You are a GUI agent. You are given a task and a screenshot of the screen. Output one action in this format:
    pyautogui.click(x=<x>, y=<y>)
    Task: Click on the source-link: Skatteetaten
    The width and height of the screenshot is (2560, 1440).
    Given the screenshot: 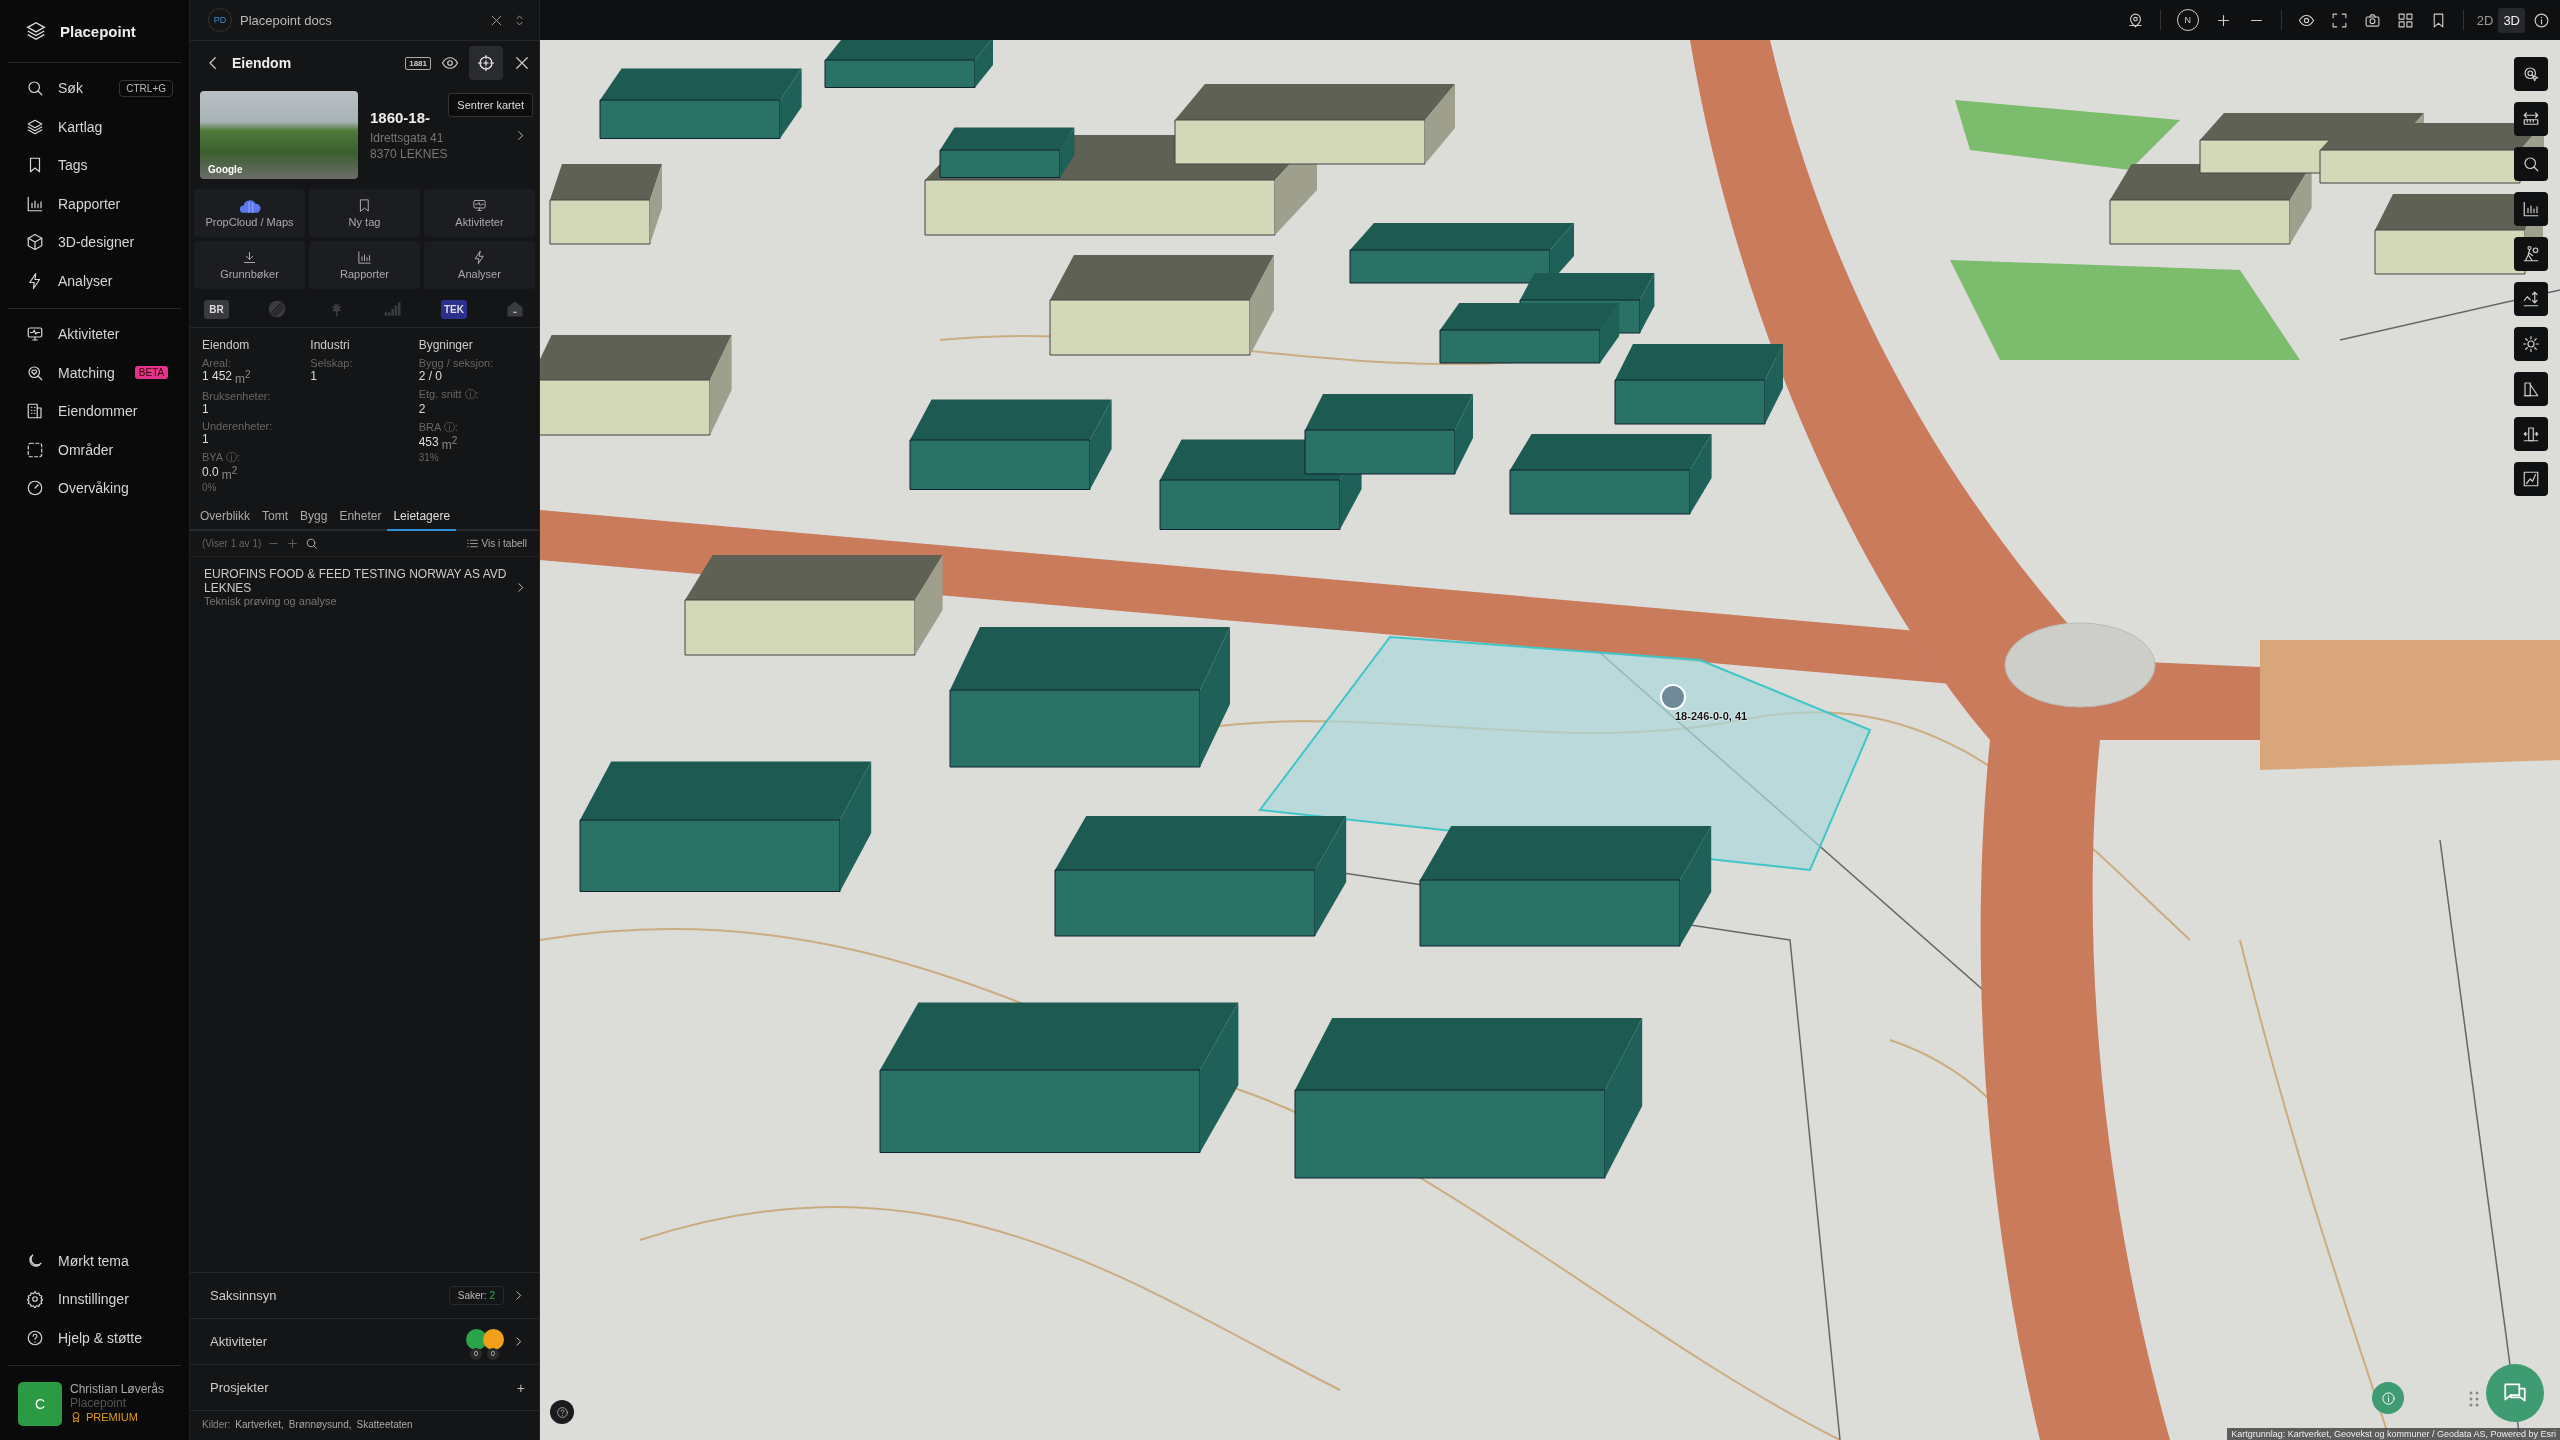 What is the action you would take?
    pyautogui.click(x=384, y=1424)
    